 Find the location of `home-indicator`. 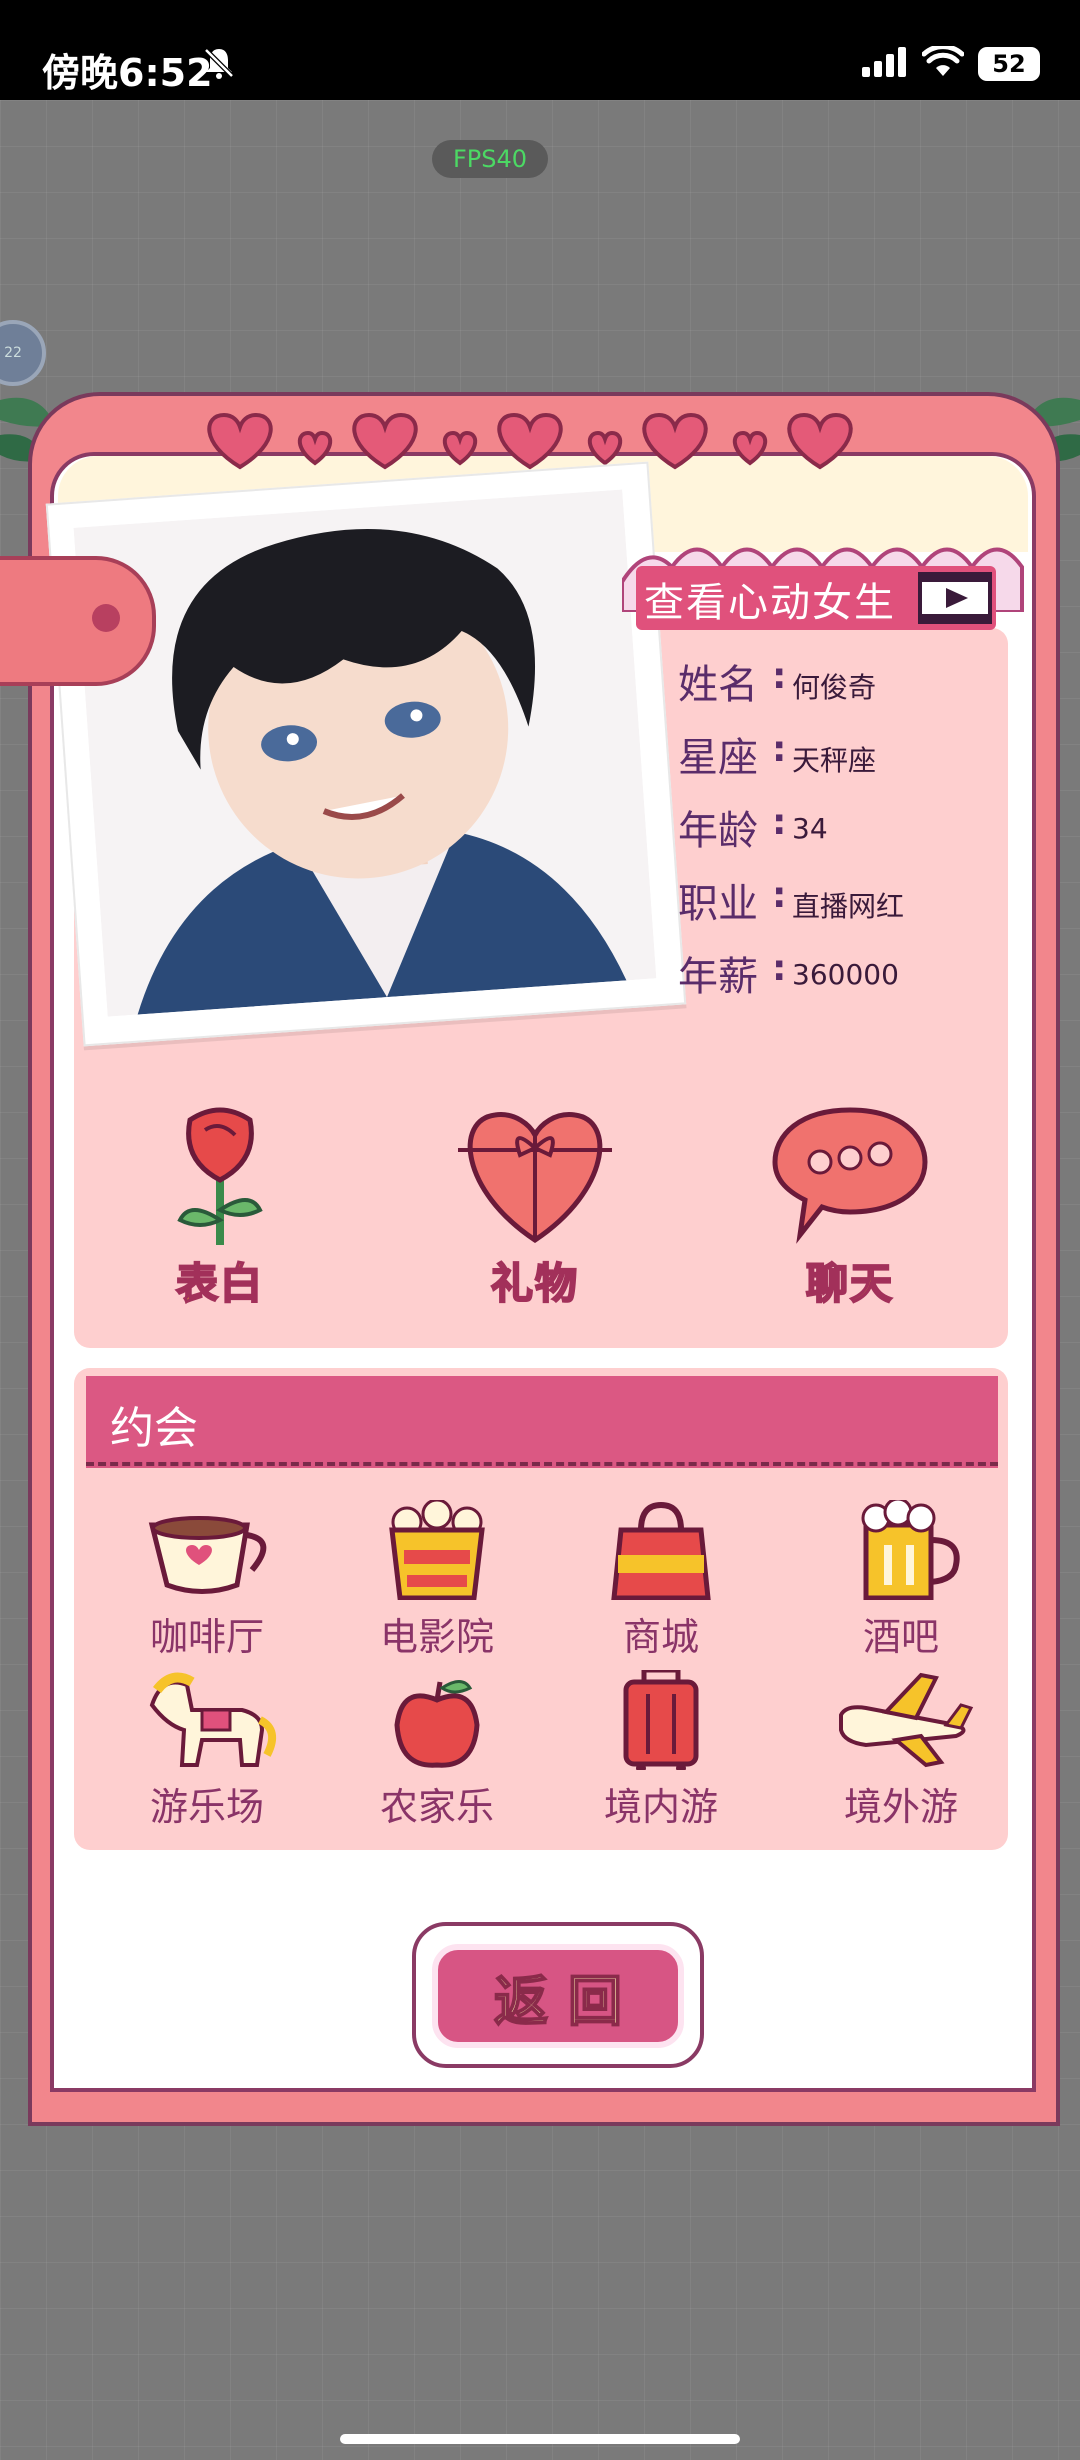

home-indicator is located at coordinates (540, 2439).